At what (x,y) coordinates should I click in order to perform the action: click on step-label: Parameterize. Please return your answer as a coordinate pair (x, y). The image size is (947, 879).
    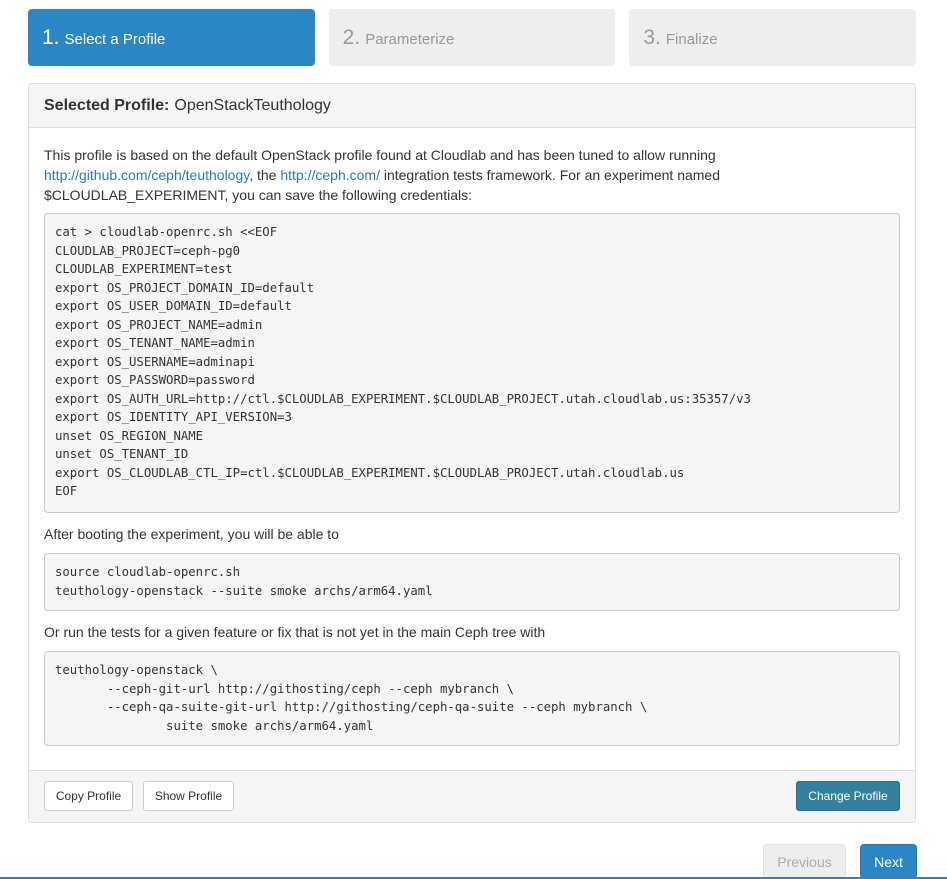
    Looking at the image, I should click on (410, 39).